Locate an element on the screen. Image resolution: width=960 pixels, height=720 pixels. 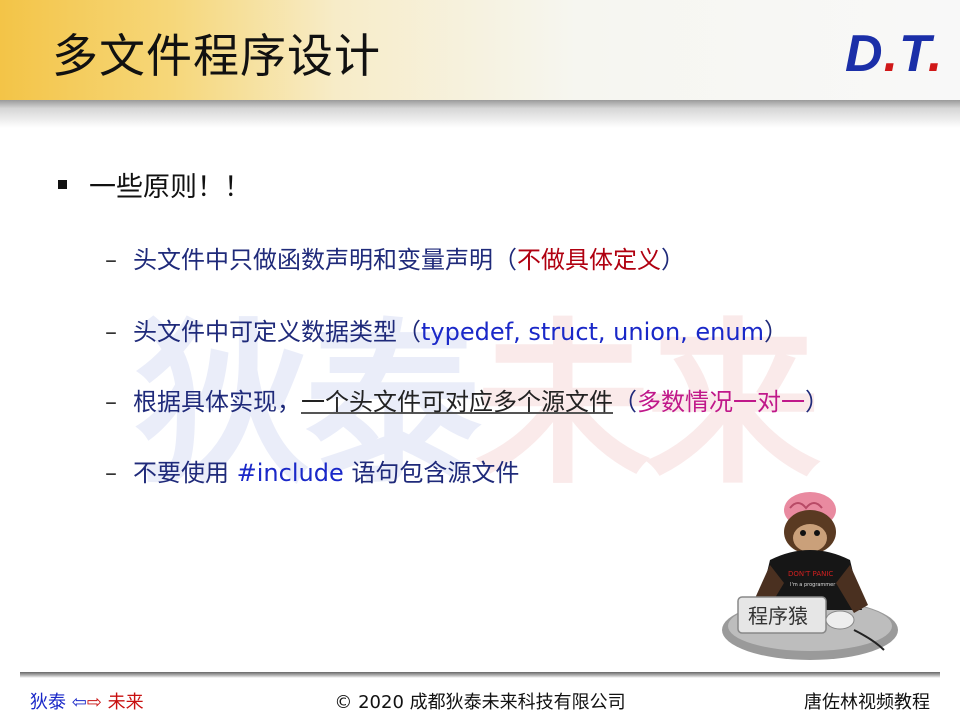
sub-bullet-tail: 语句包含源文件 is located at coordinates (431, 473).